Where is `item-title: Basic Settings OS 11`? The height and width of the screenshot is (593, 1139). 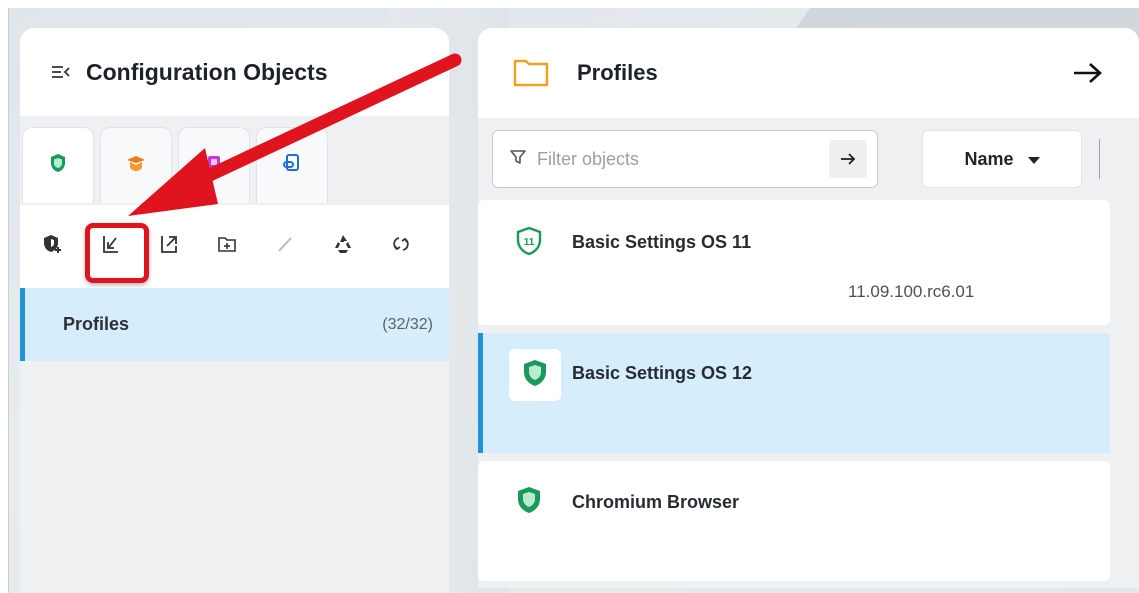
item-title: Basic Settings OS 11 is located at coordinates (662, 242).